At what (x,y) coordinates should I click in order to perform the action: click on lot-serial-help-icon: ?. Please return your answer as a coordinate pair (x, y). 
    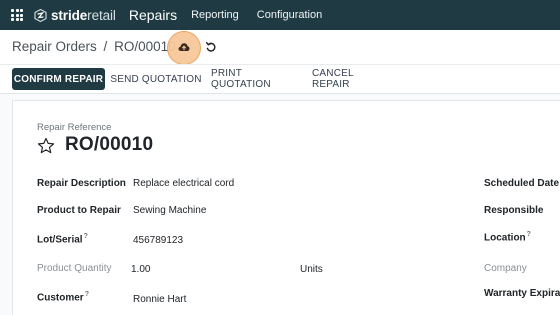
    Looking at the image, I should click on (86, 236).